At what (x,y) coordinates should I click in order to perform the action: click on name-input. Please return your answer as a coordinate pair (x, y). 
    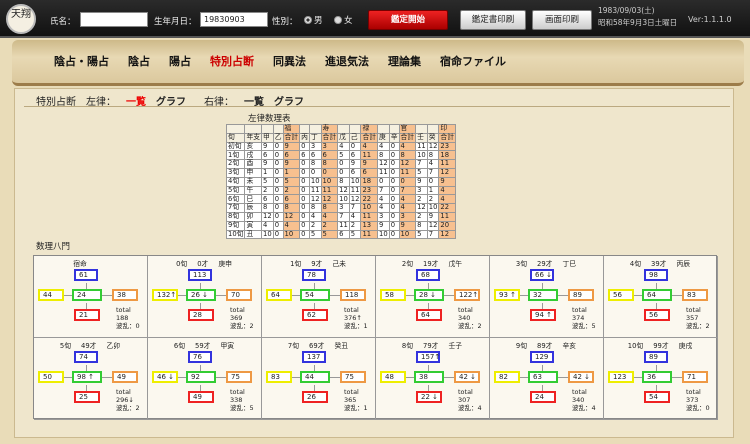
    Looking at the image, I should click on (114, 19).